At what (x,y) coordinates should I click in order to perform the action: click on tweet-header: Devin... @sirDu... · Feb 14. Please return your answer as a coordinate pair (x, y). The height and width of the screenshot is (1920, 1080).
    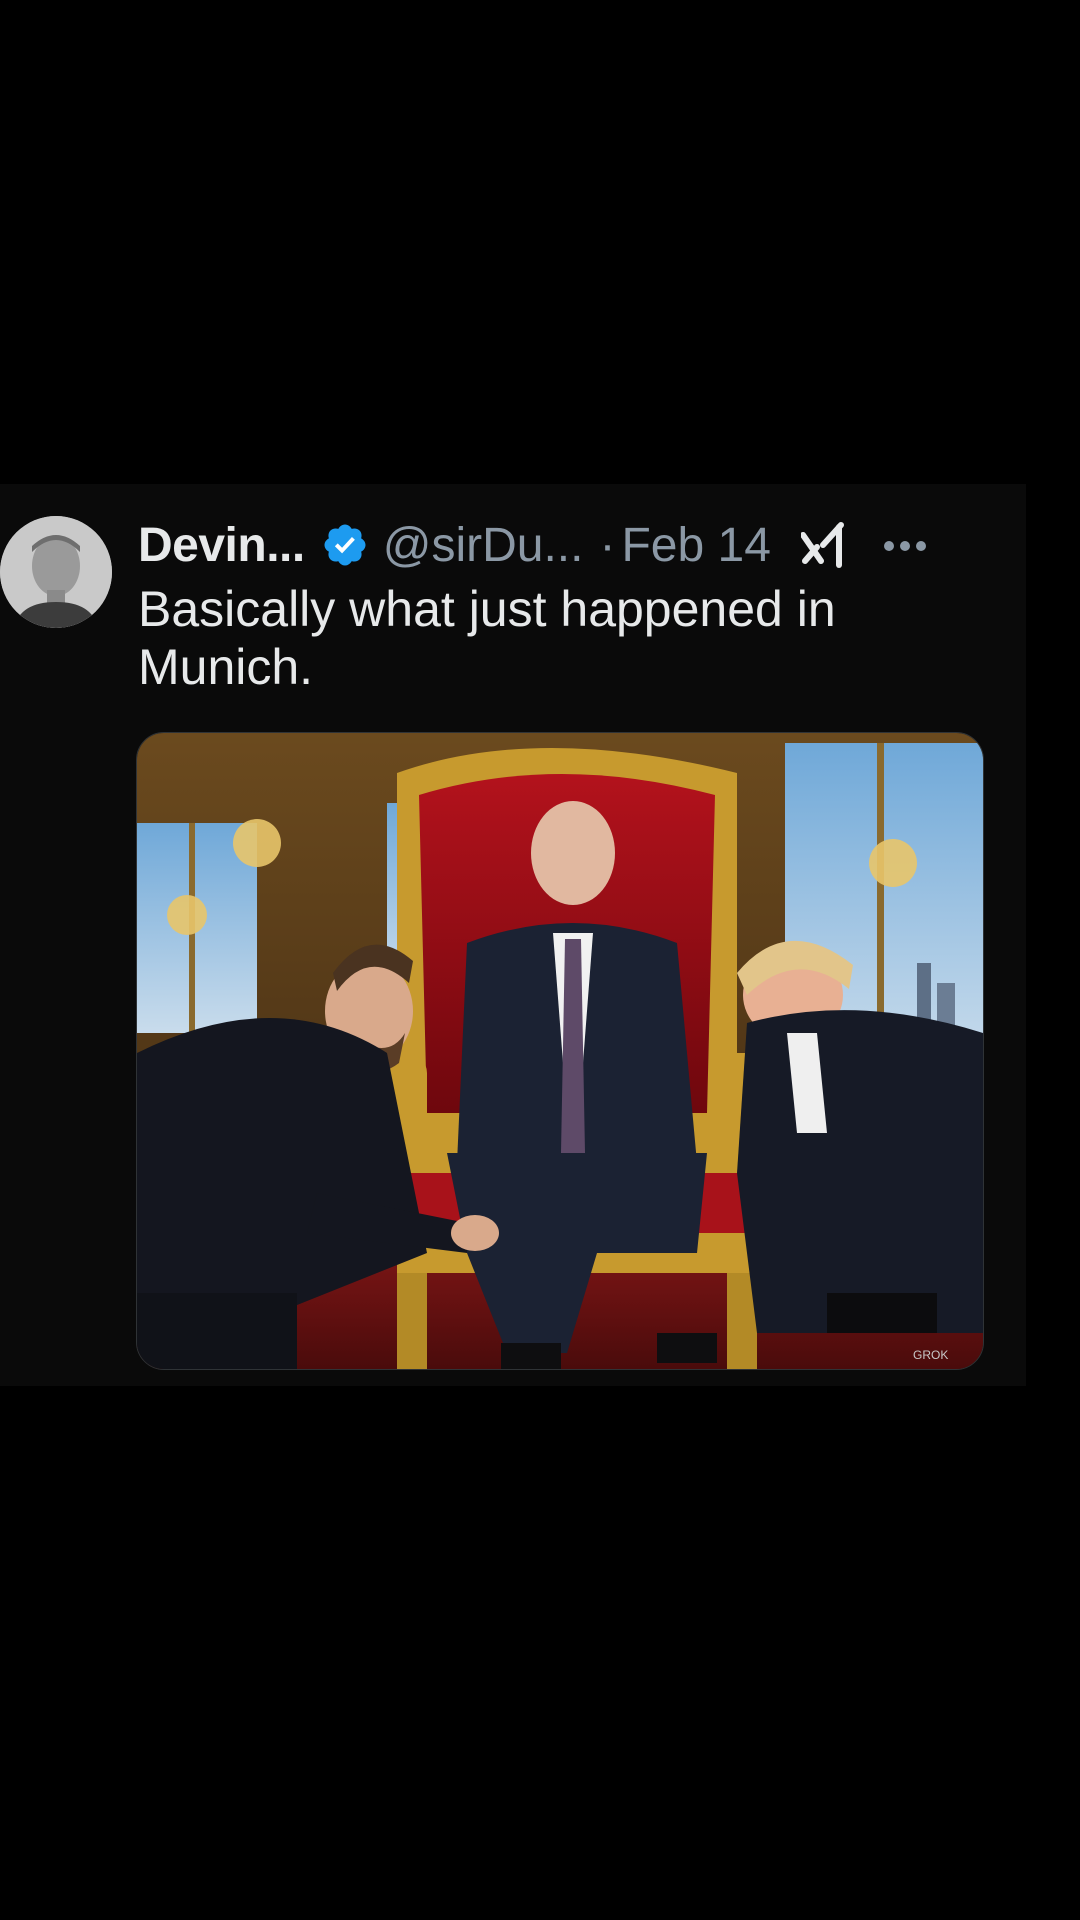
    Looking at the image, I should click on (573, 545).